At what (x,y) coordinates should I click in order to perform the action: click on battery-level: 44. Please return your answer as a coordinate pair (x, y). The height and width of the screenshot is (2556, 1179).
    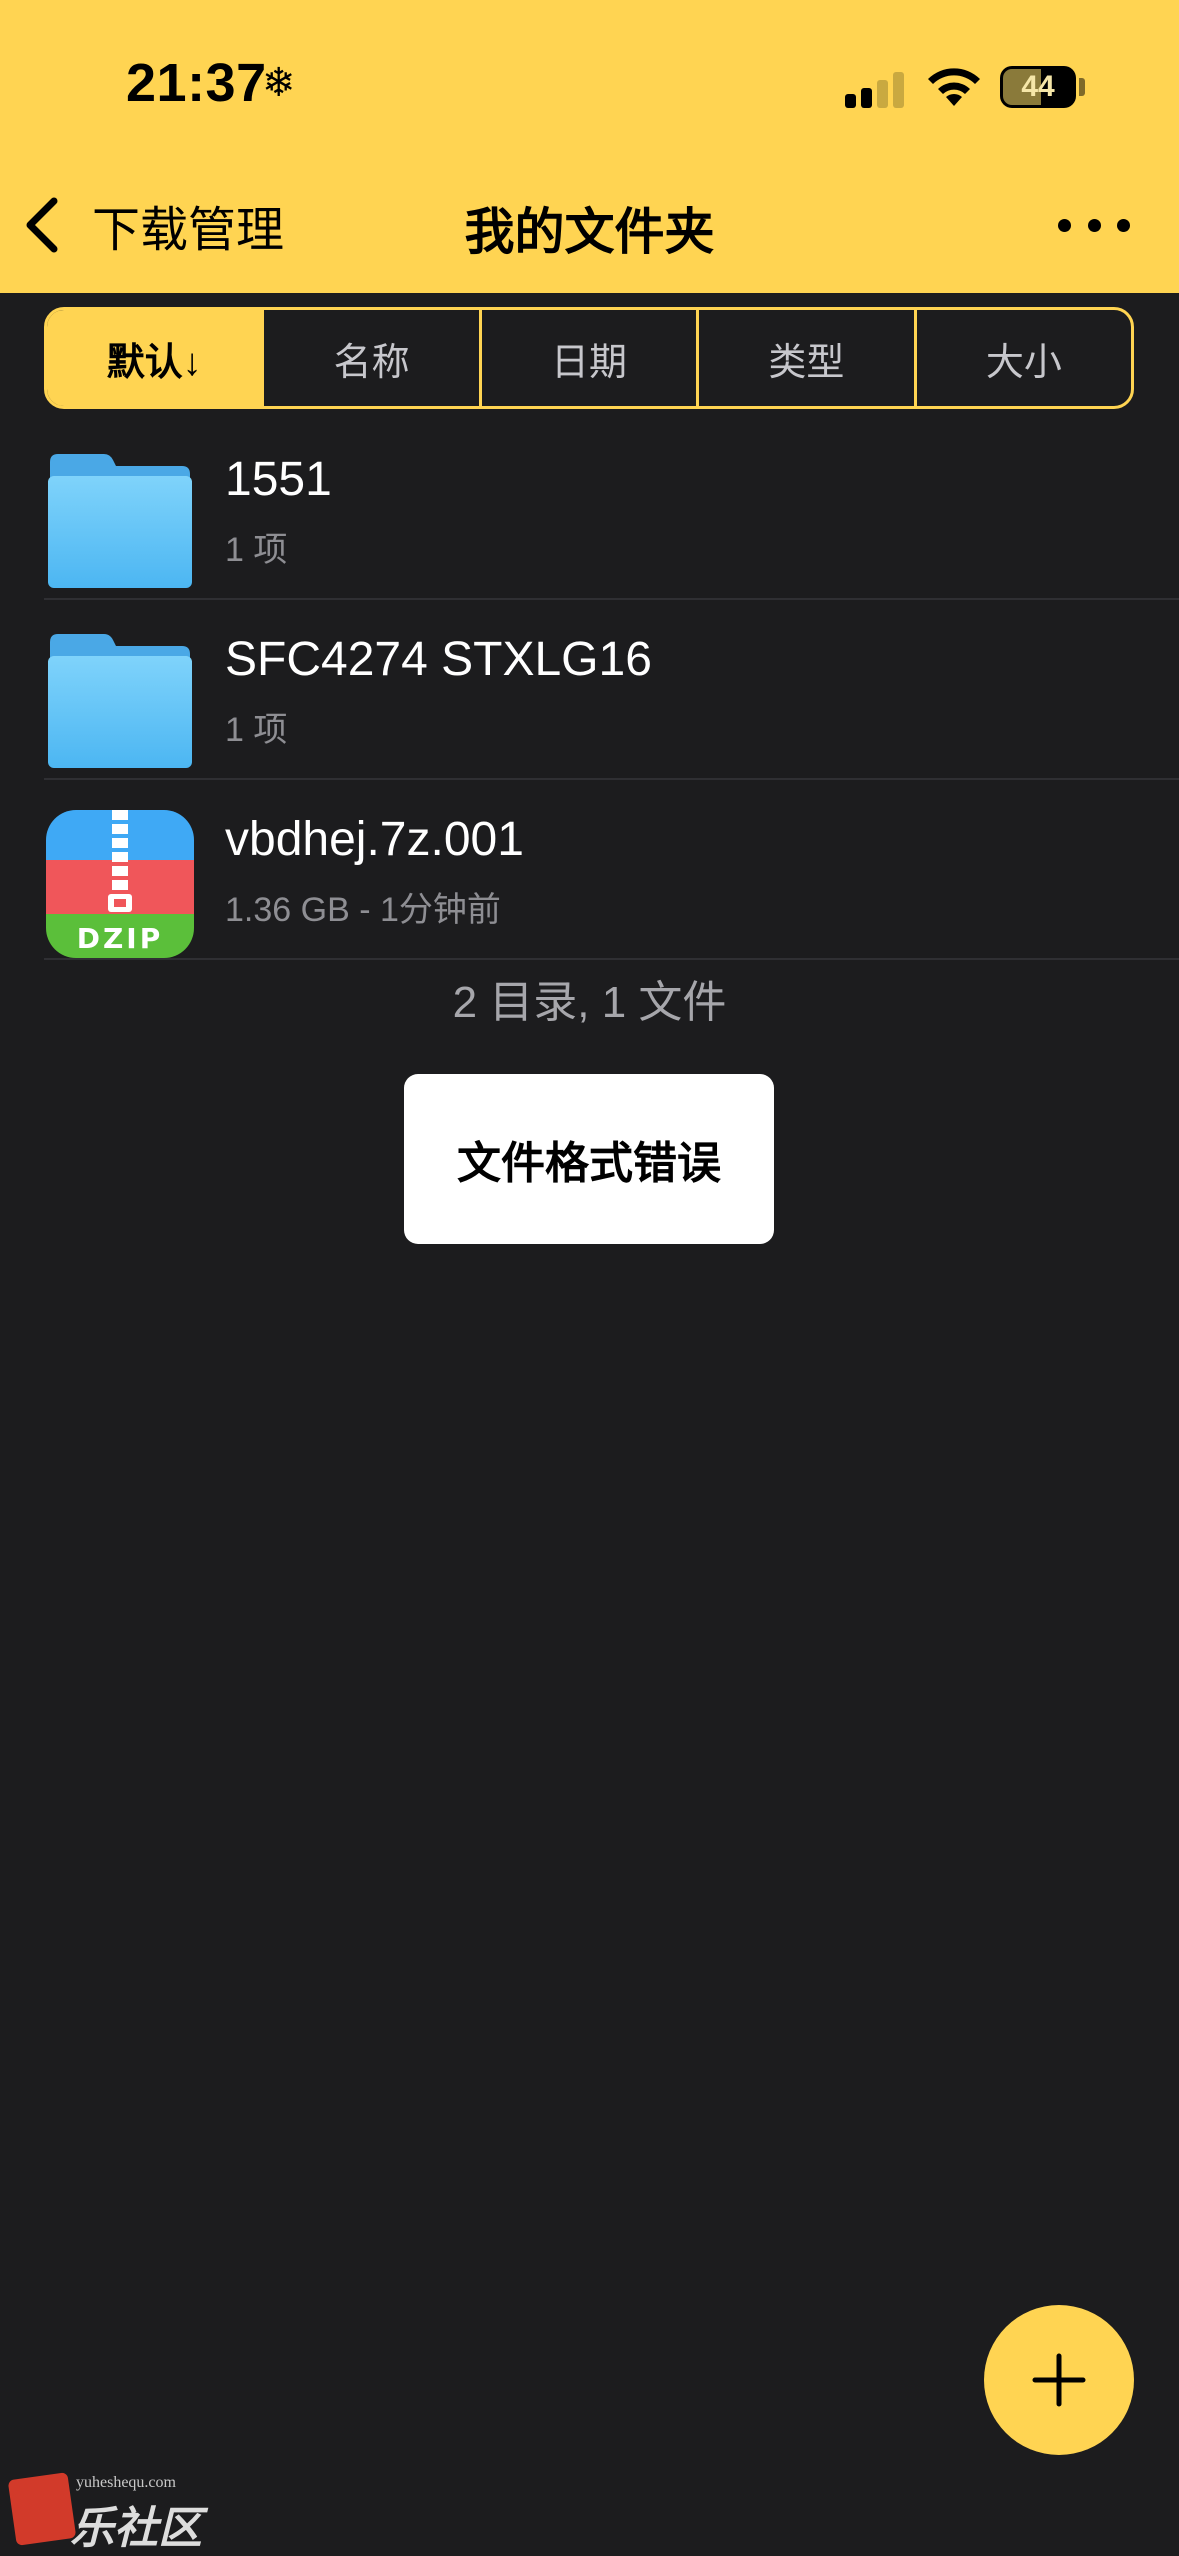
    Looking at the image, I should click on (1038, 86).